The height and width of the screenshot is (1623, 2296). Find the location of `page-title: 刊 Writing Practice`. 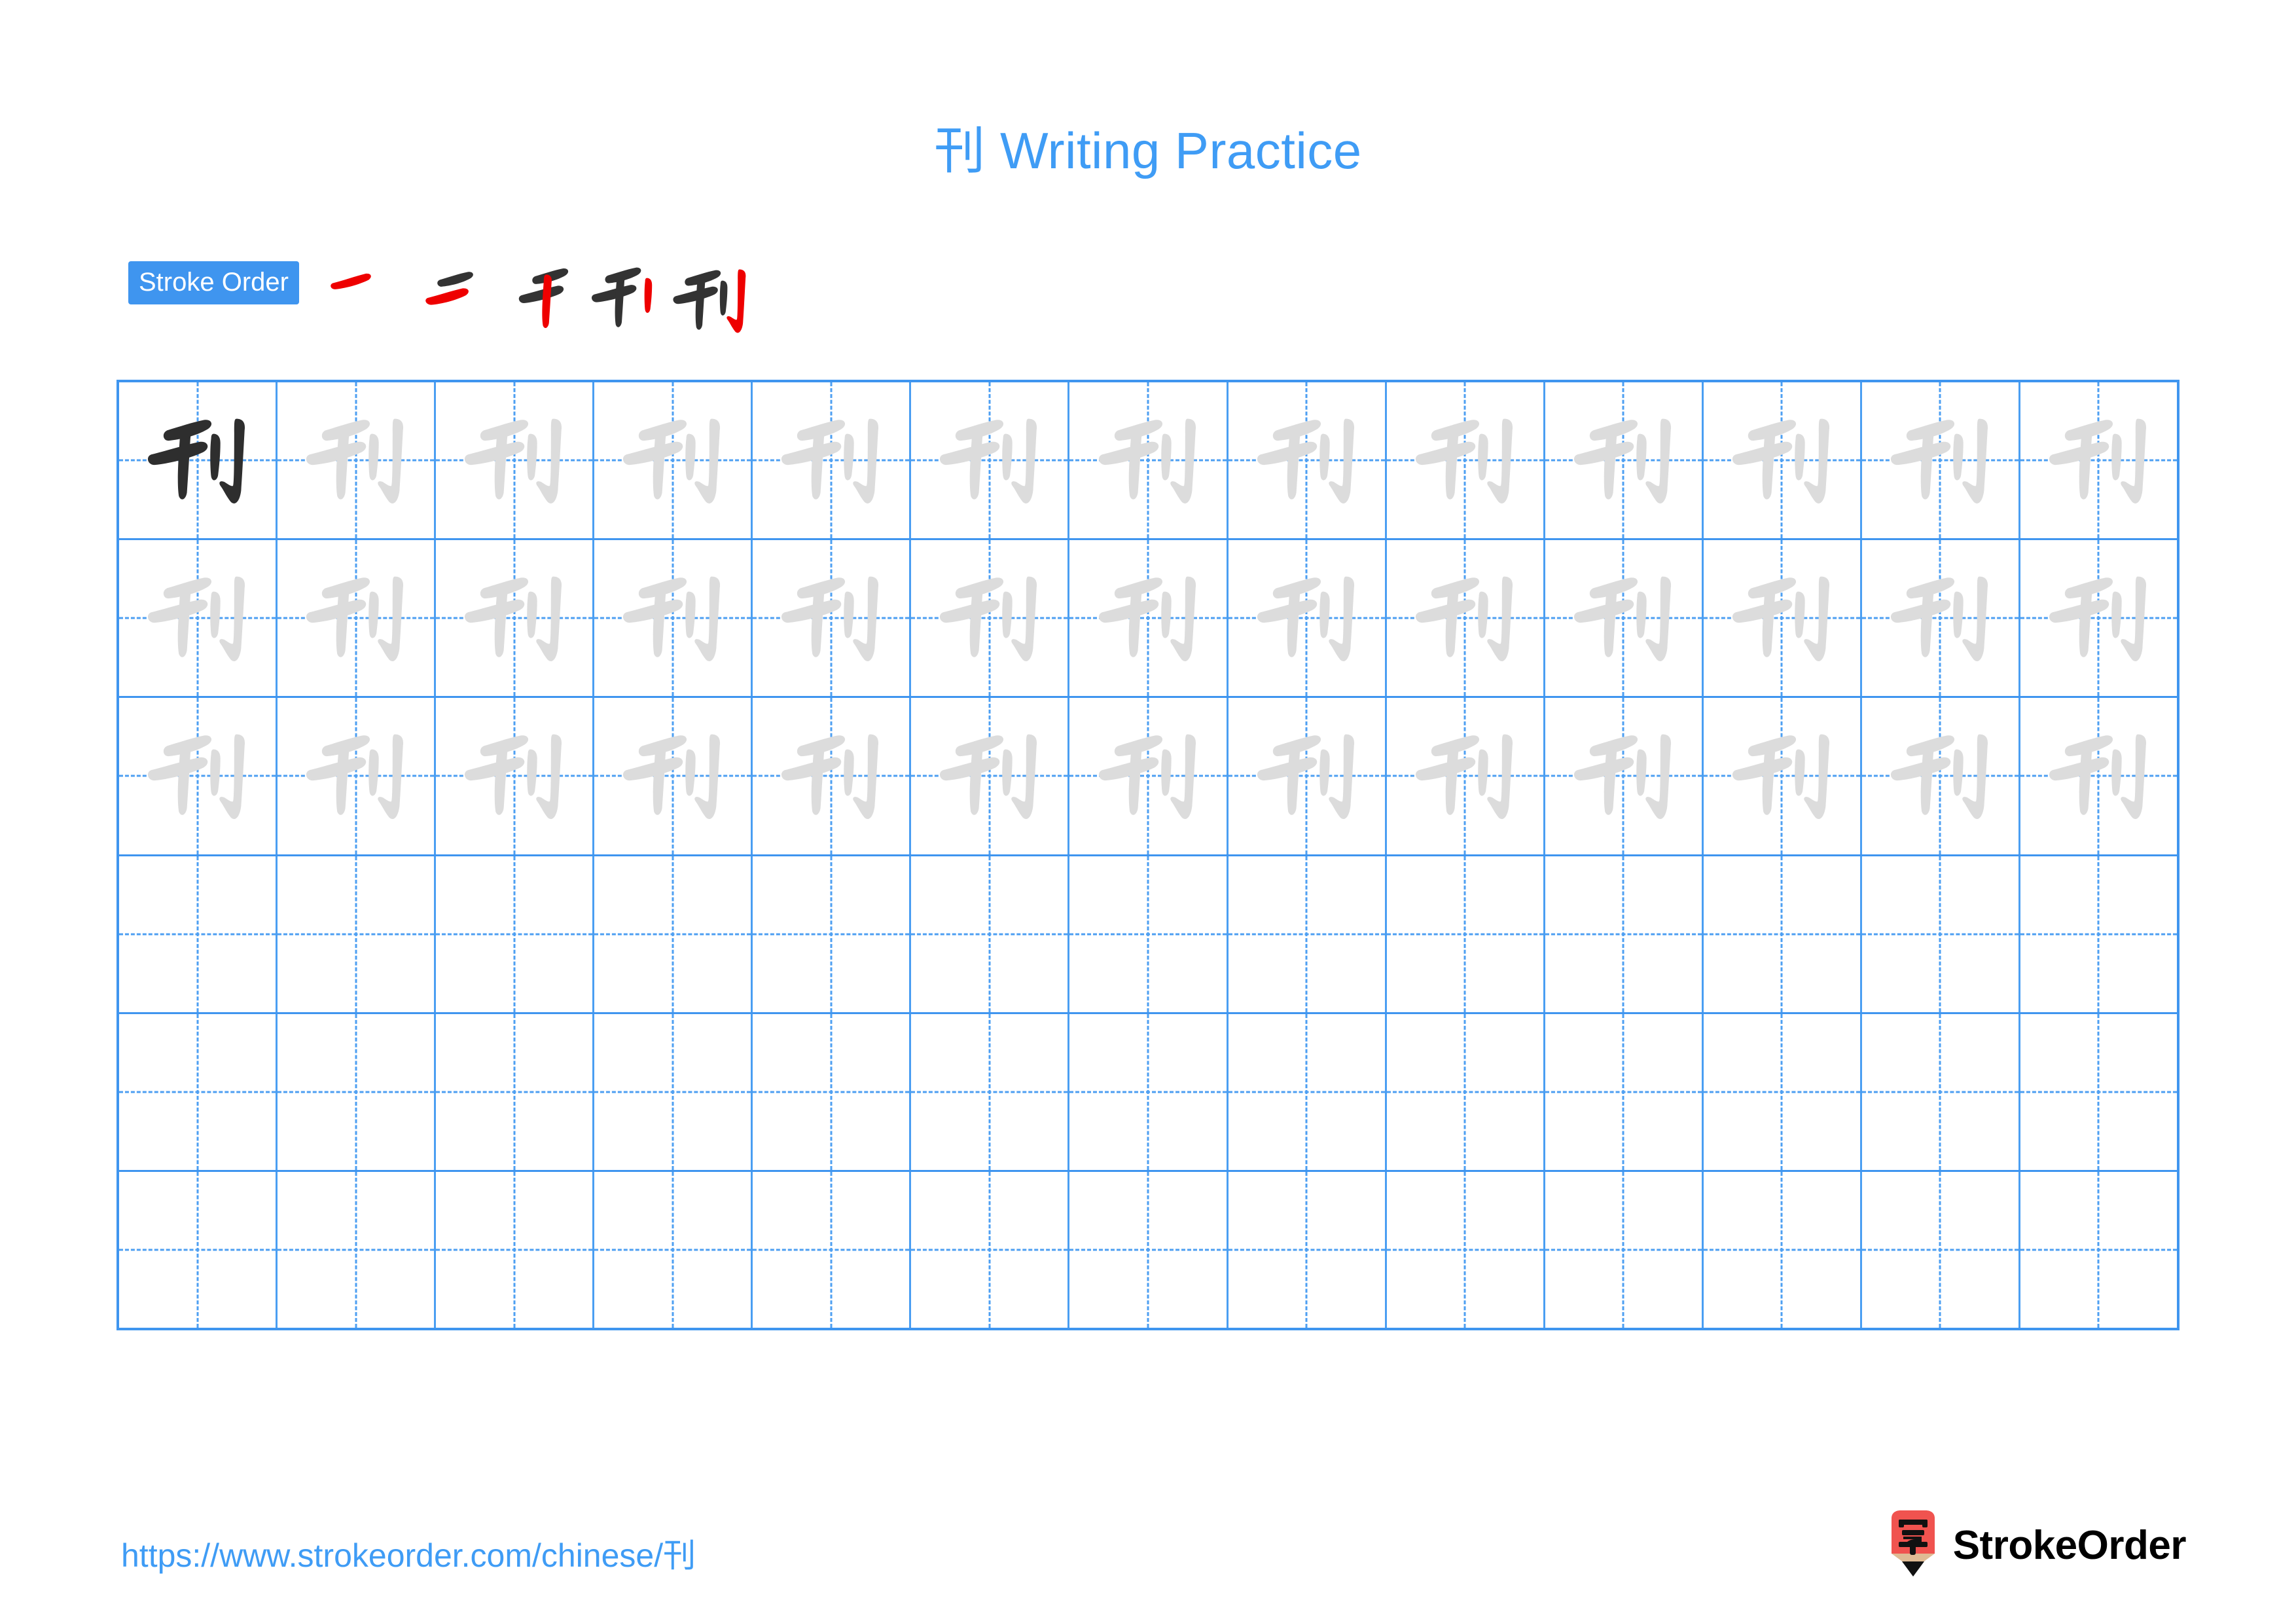

page-title: 刊 Writing Practice is located at coordinates (1148, 150).